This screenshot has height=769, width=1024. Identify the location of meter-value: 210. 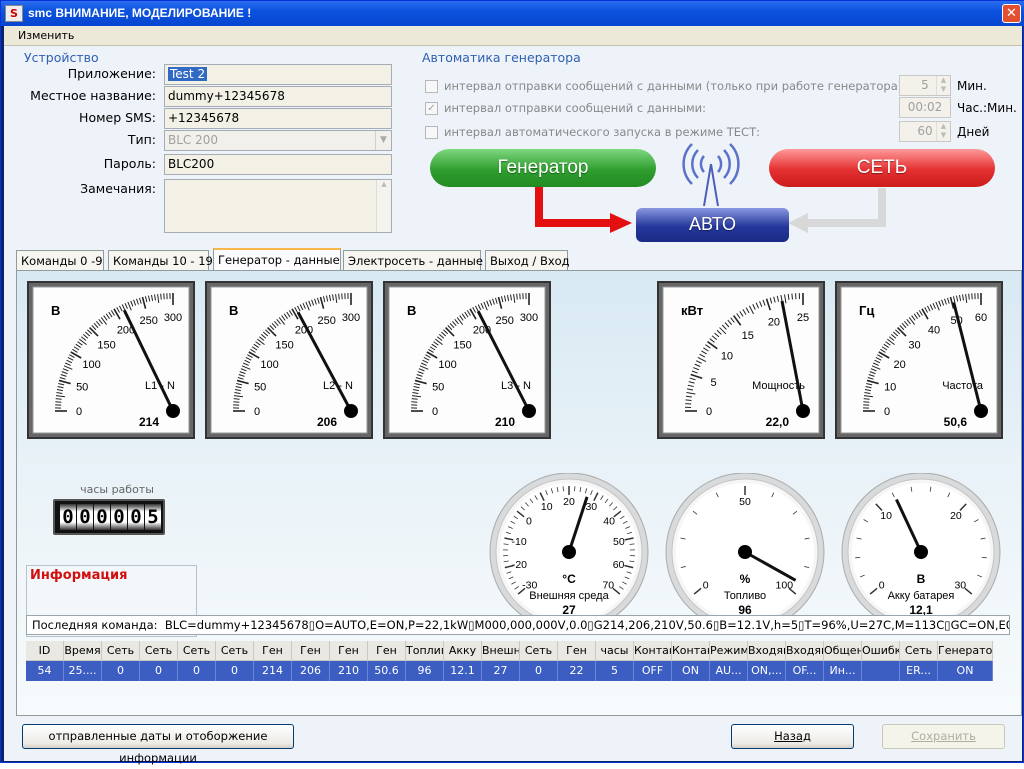
(505, 422).